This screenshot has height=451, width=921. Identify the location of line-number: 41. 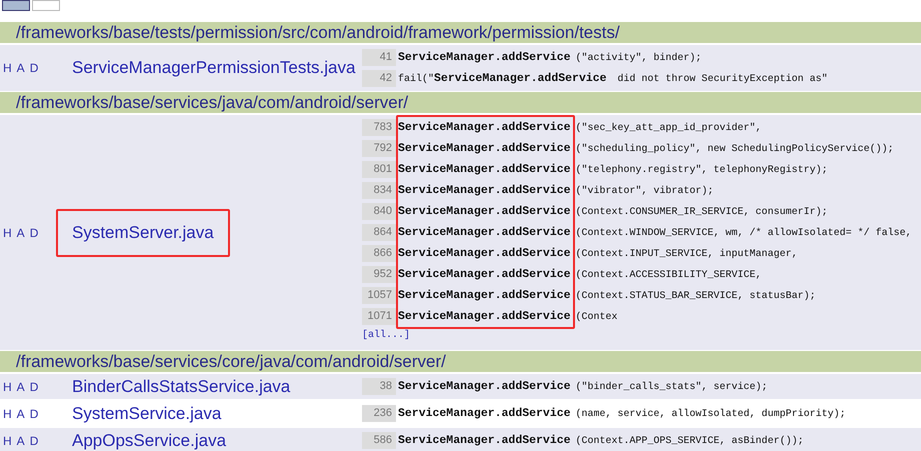
(379, 57).